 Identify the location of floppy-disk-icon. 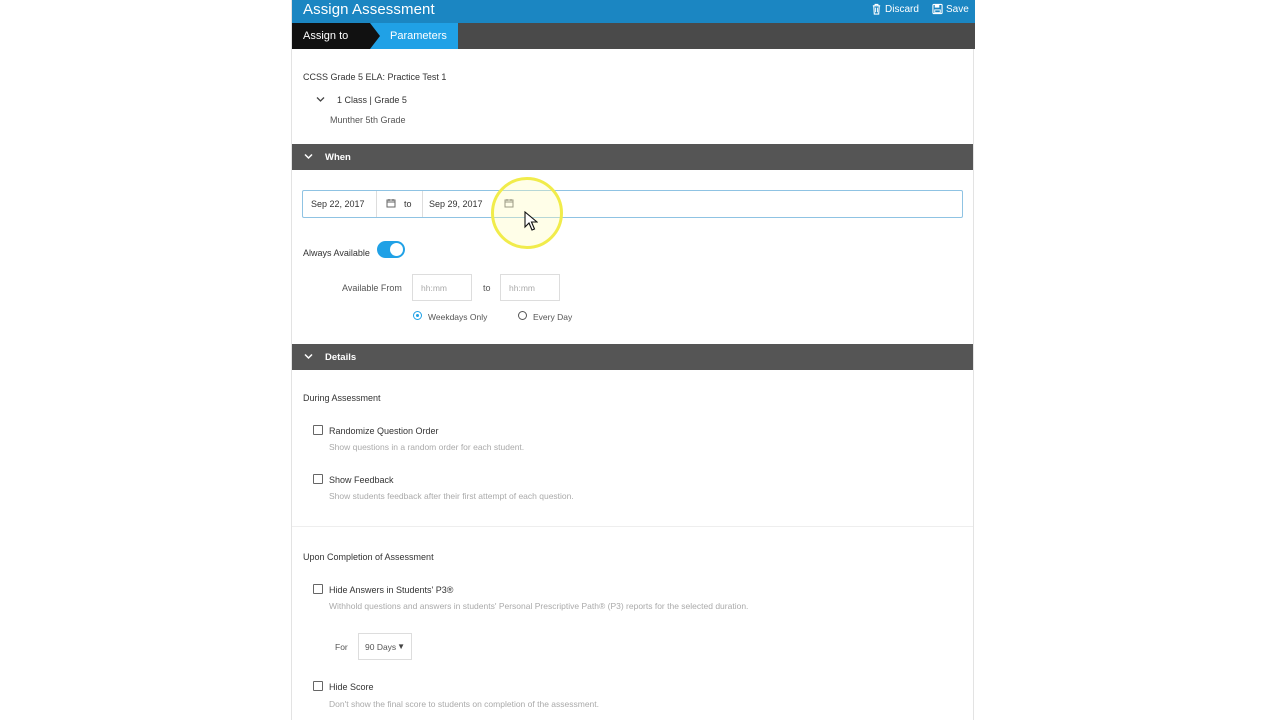
(937, 9).